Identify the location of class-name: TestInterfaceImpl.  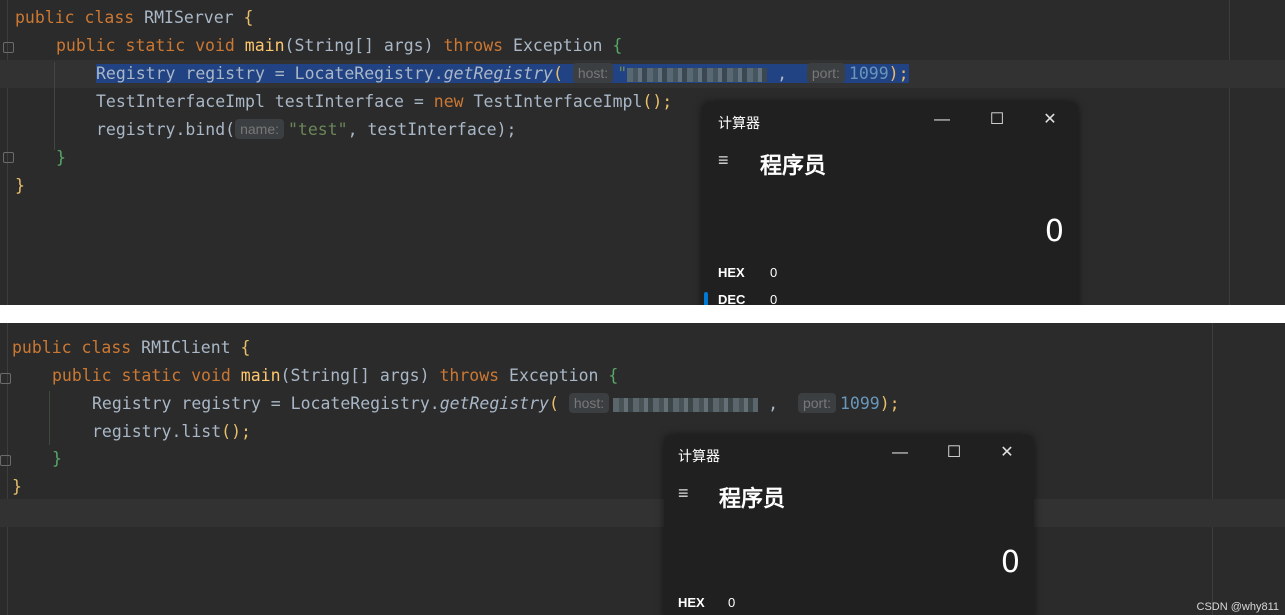
(558, 101).